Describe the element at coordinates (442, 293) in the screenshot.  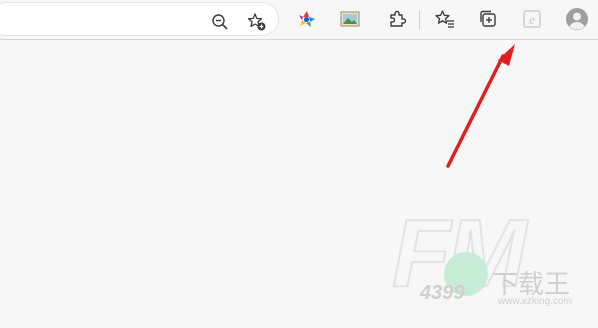
I see `watermark-number: 4399` at that location.